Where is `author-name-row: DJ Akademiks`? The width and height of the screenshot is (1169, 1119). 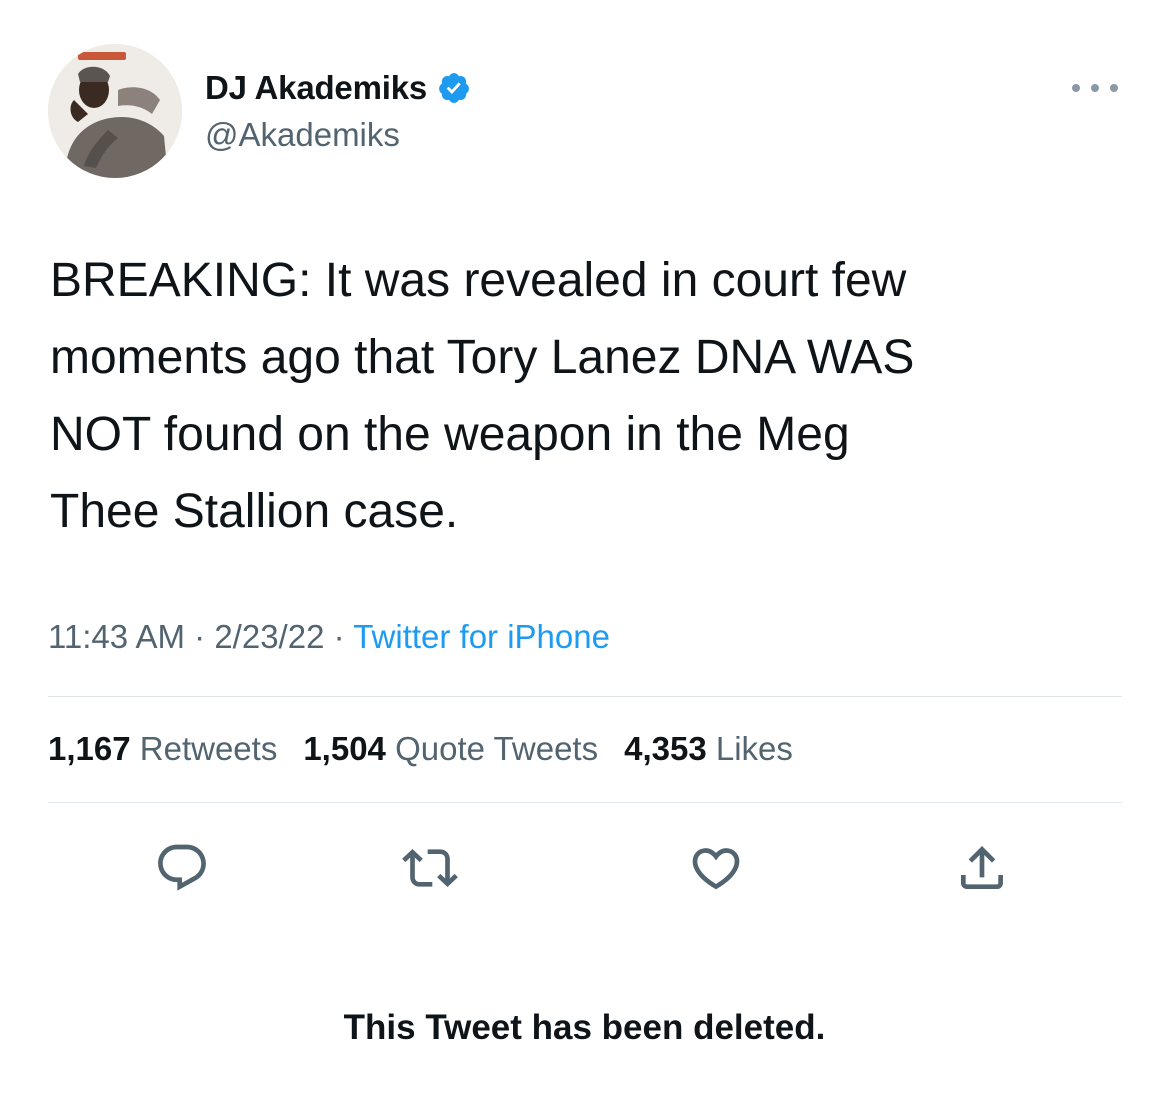 author-name-row: DJ Akademiks is located at coordinates (338, 88).